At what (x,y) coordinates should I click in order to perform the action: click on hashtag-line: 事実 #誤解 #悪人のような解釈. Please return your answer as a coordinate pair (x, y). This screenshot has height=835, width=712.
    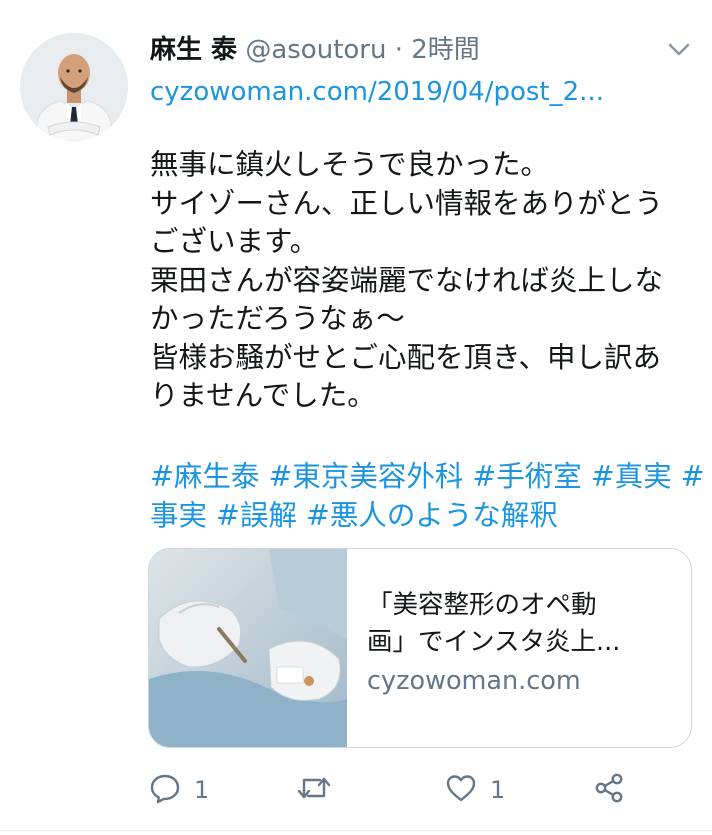
    Looking at the image, I should click on (422, 516).